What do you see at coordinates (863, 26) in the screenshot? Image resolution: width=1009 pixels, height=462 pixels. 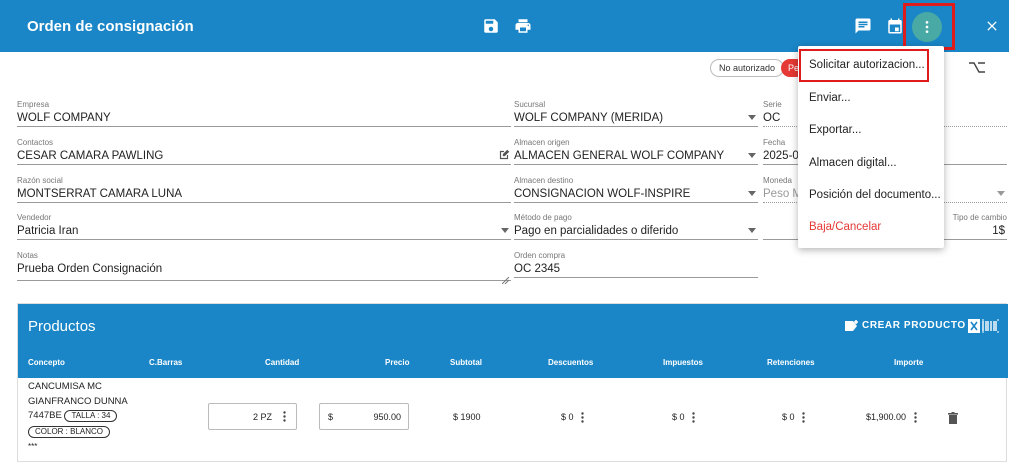 I see `comment-icon` at bounding box center [863, 26].